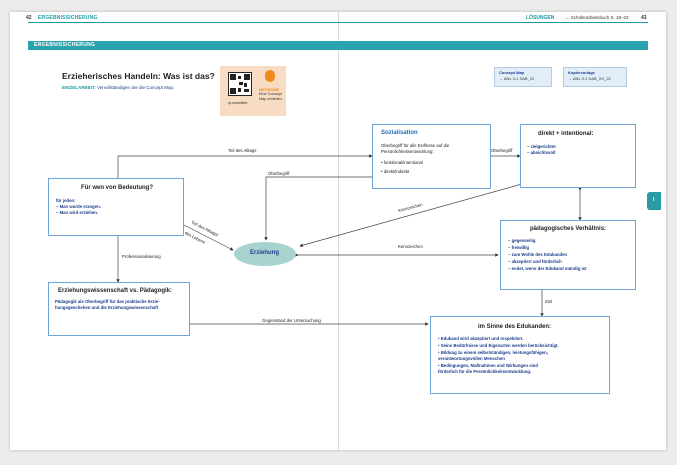 This screenshot has width=677, height=465. I want to click on edge-label: Ziel, so click(548, 301).